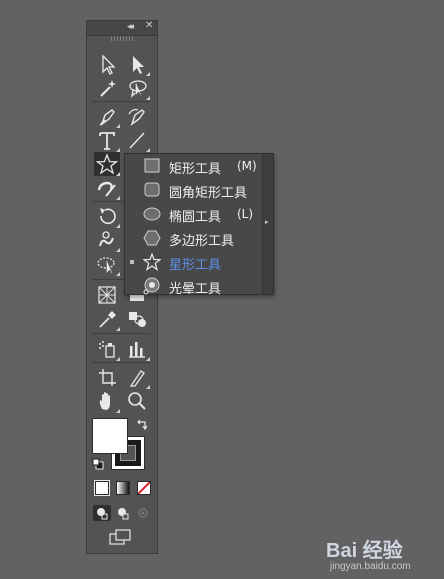 The width and height of the screenshot is (444, 579). I want to click on swap-fill-stroke-icon, so click(142, 425).